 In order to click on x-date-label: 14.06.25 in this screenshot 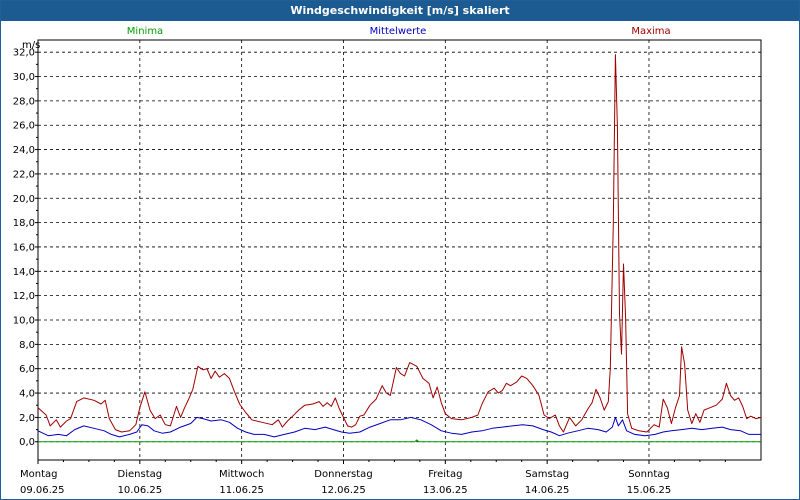, I will do `click(547, 490)`.